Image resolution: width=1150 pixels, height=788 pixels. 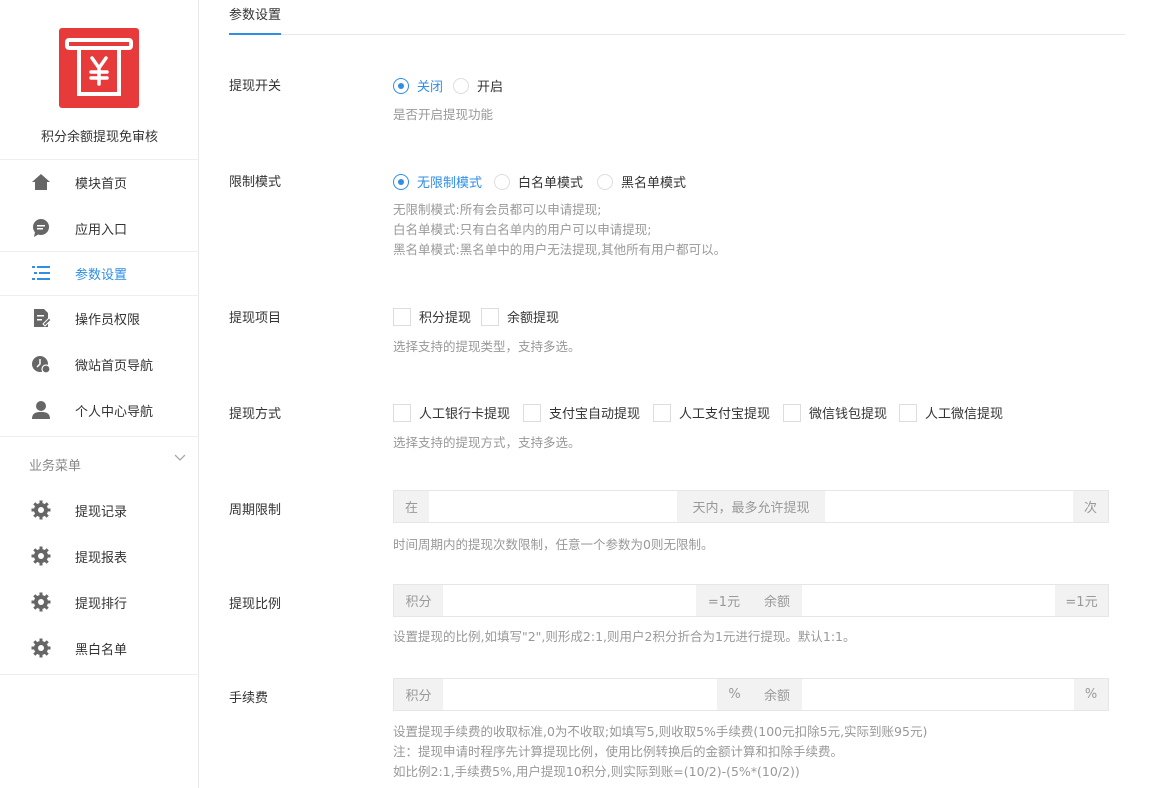 What do you see at coordinates (777, 694) in the screenshot?
I see `fee-balance-addon: 余额` at bounding box center [777, 694].